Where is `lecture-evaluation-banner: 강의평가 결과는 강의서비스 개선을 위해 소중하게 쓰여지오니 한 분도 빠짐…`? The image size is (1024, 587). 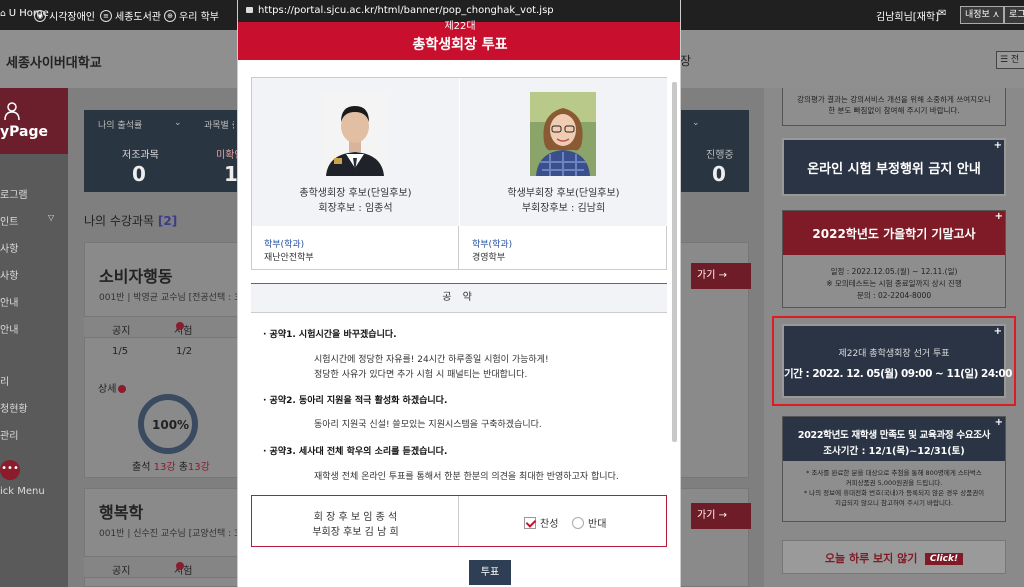
lecture-evaluation-banner: 강의평가 결과는 강의서비스 개선을 위해 소중하게 쓰여지오니 한 분도 빠짐… is located at coordinates (894, 107).